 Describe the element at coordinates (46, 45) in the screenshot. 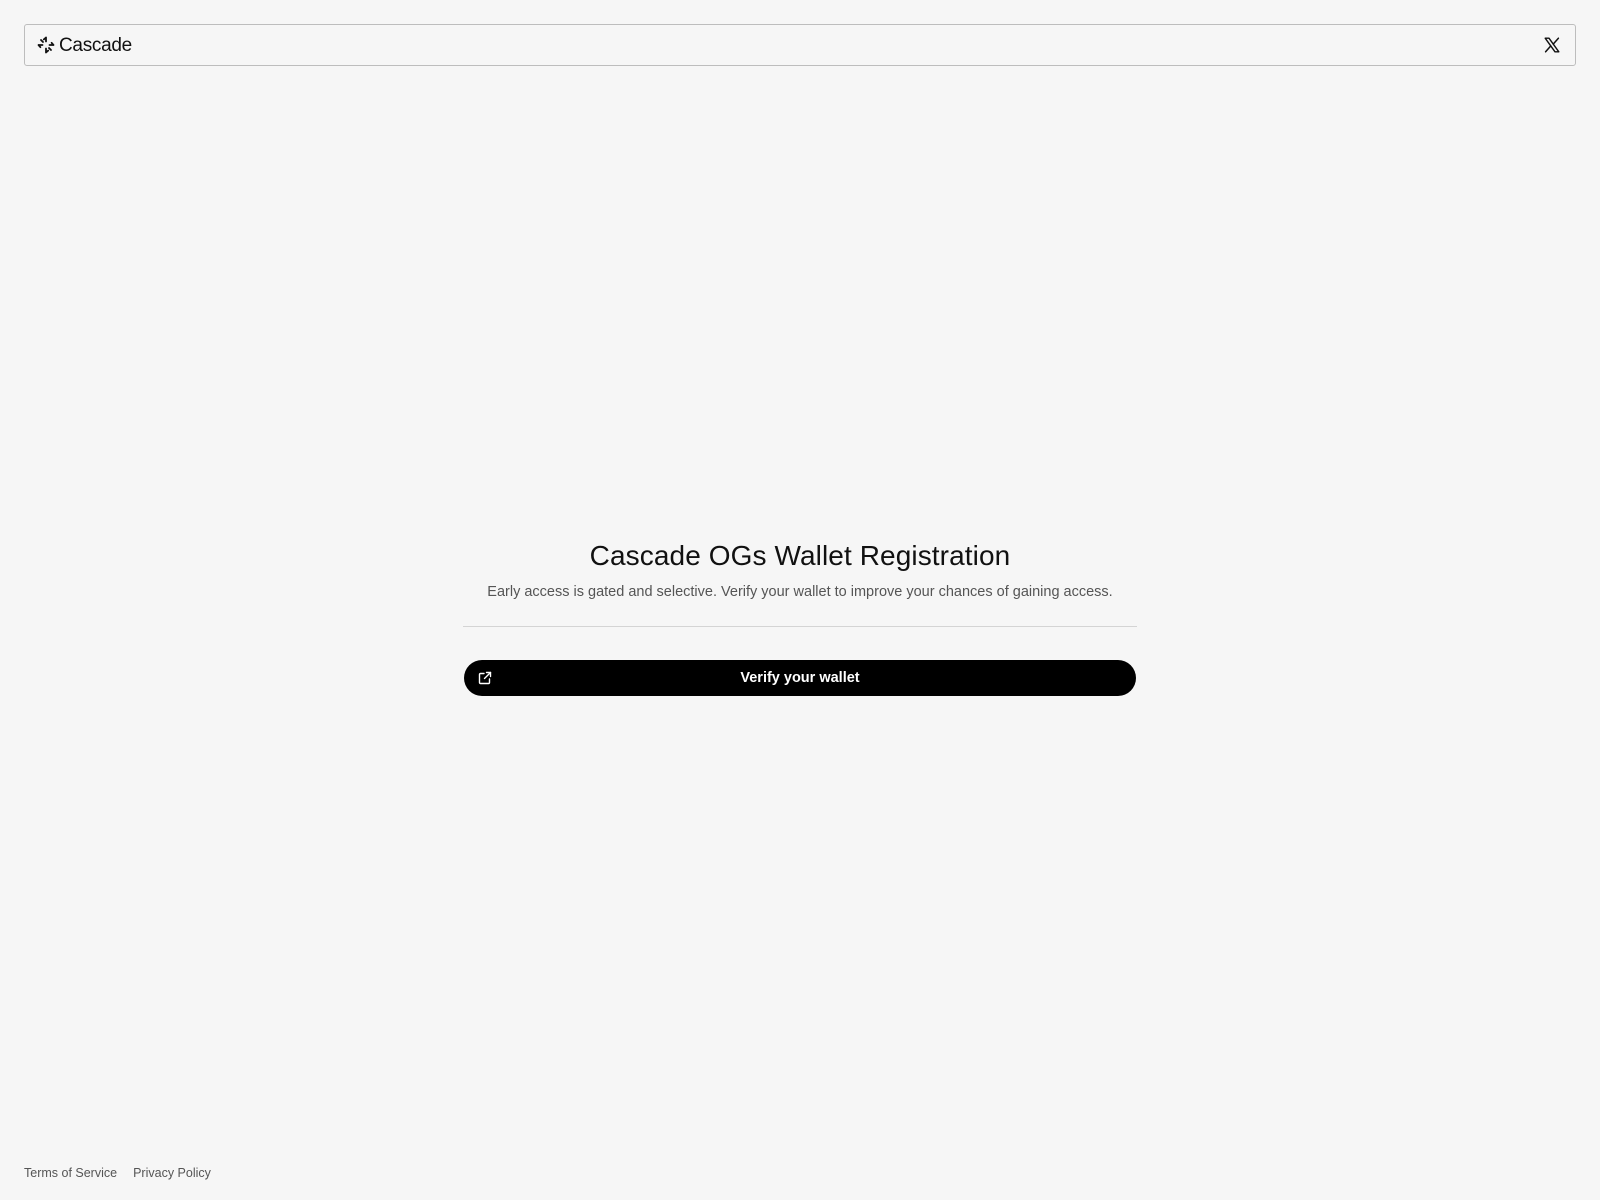

I see `cascade-logo-icon` at that location.